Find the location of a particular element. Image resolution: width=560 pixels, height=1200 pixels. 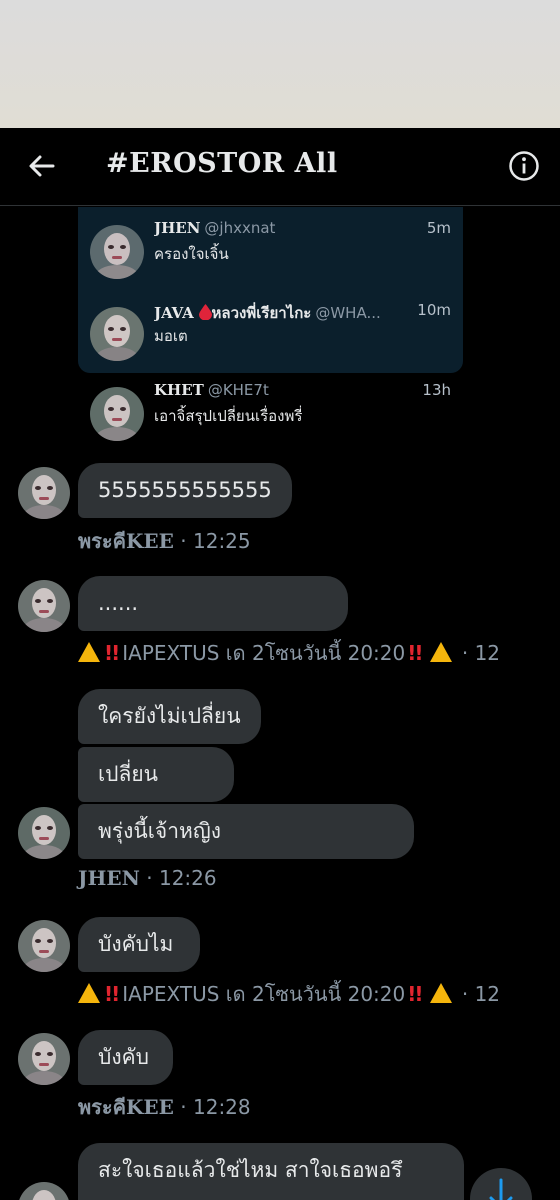

page-title: #EROSTOR All is located at coordinates (222, 163).